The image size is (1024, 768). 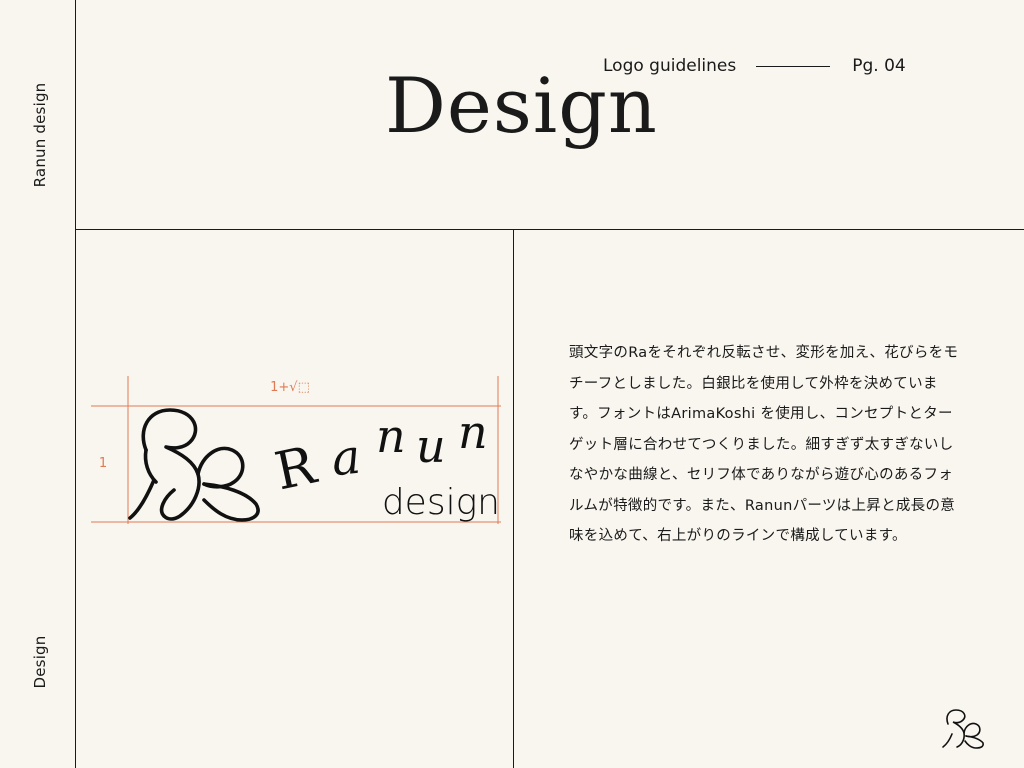 I want to click on wordmark-letter-n2: n, so click(x=473, y=432).